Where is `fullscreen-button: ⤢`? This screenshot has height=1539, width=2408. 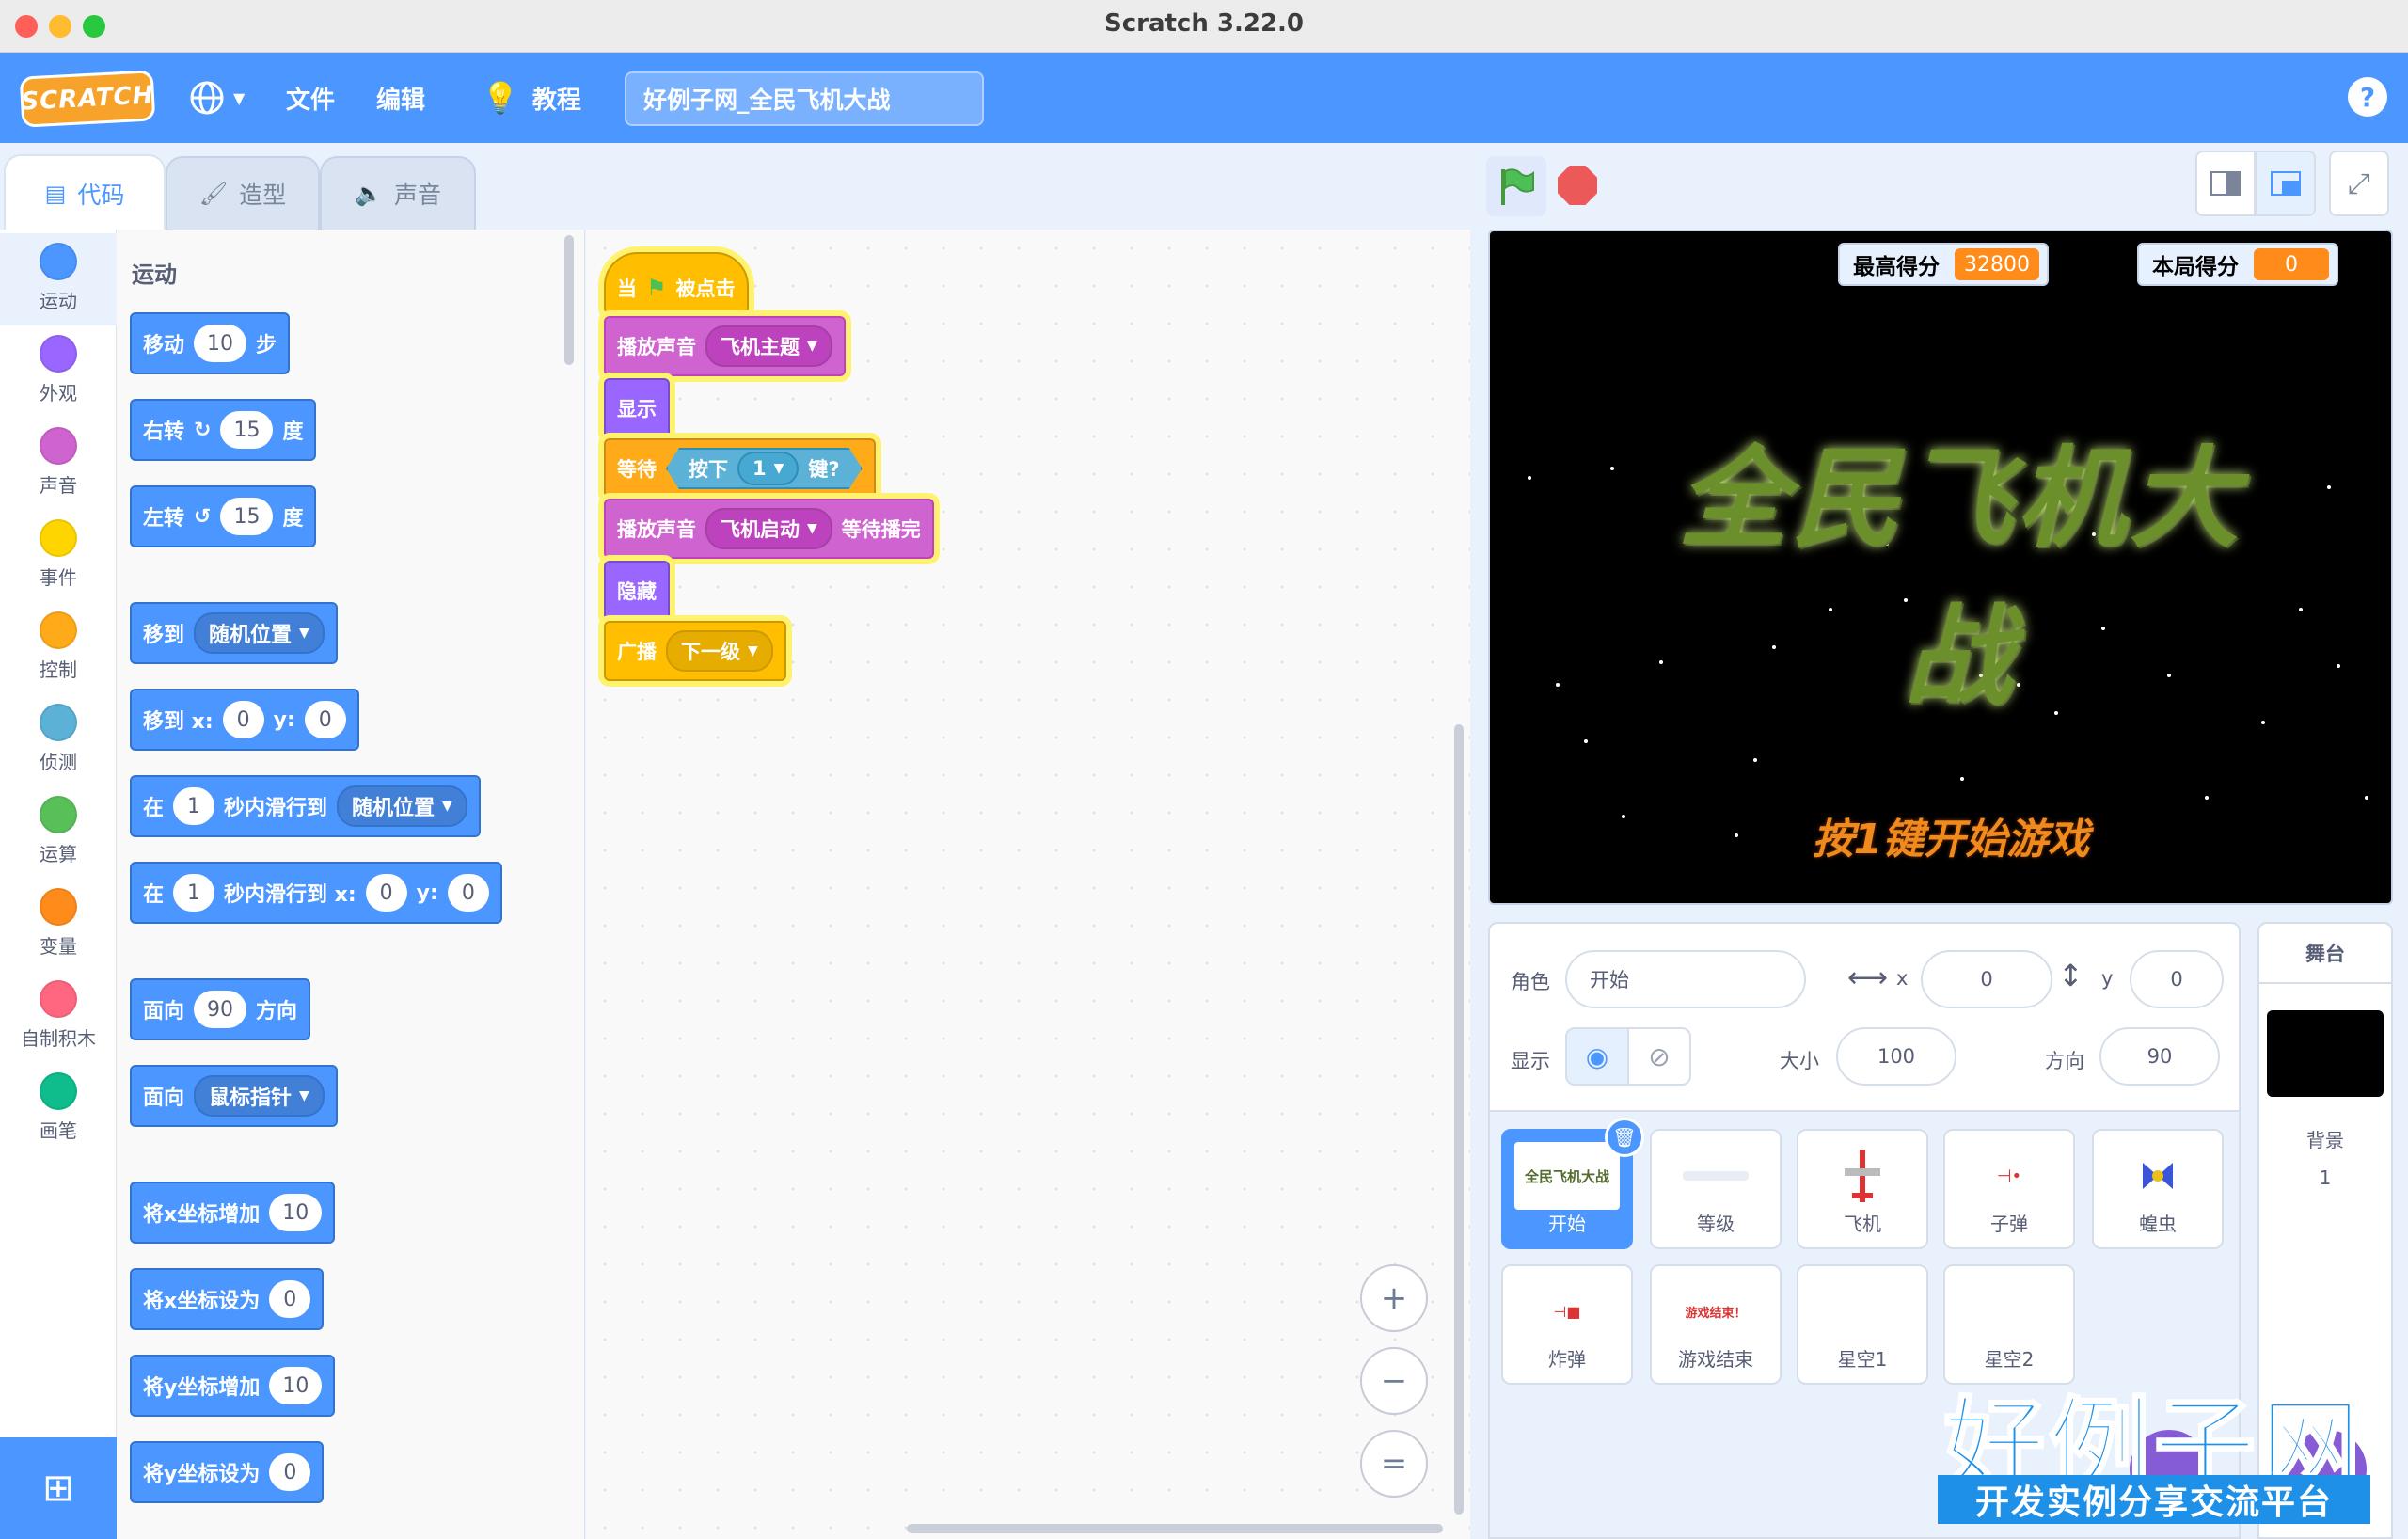 fullscreen-button: ⤢ is located at coordinates (2359, 183).